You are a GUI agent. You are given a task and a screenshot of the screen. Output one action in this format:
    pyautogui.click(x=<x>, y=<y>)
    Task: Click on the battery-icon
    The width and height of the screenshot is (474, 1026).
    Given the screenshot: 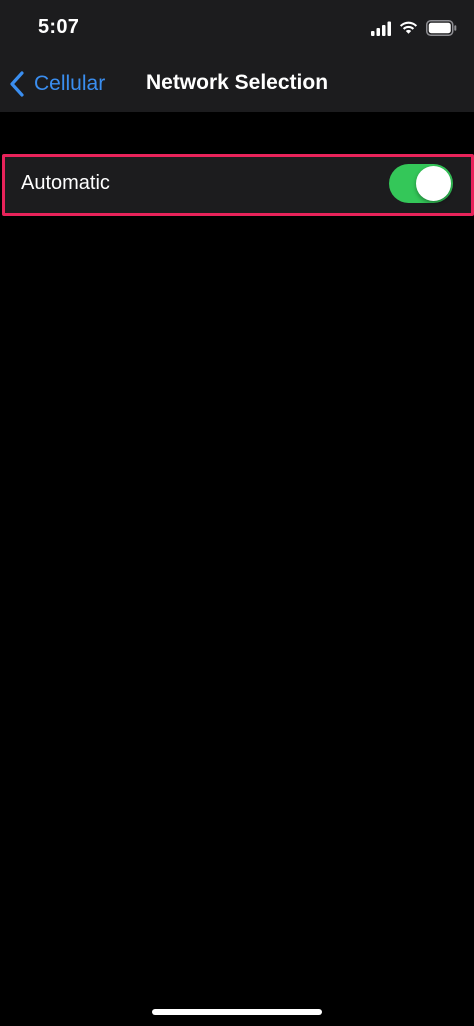 What is the action you would take?
    pyautogui.click(x=441, y=28)
    